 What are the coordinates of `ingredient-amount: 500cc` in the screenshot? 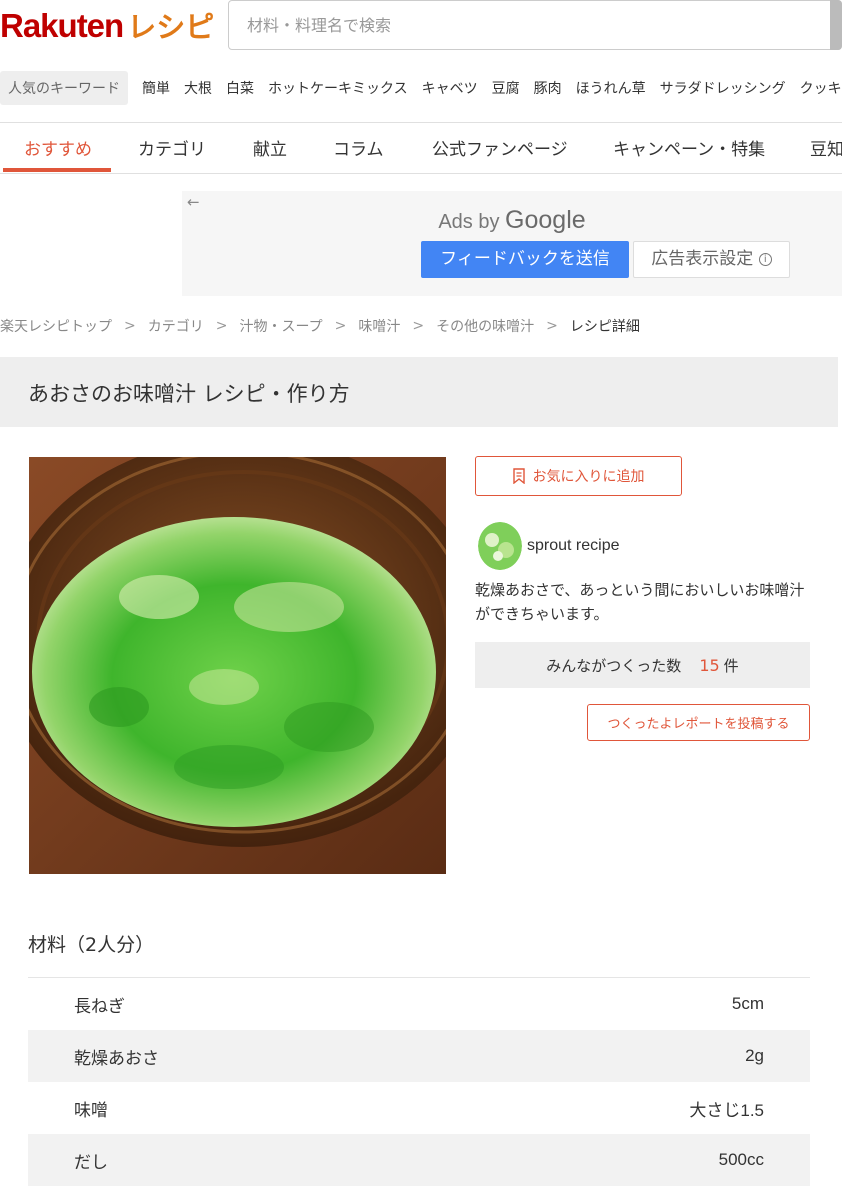 It's located at (741, 1159).